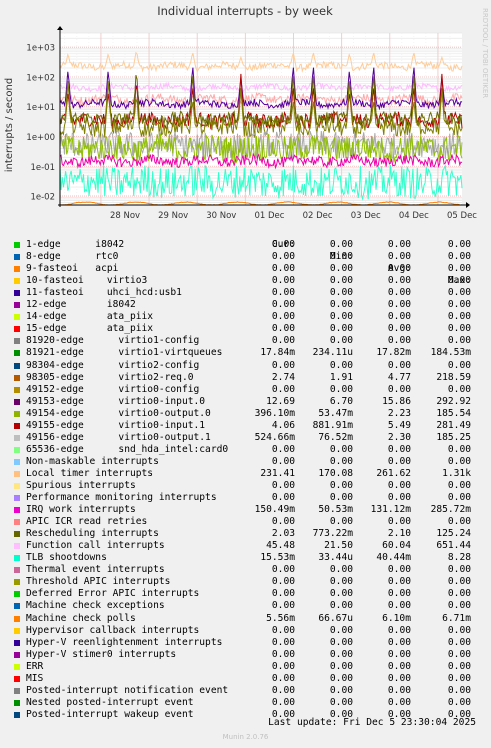 The width and height of the screenshot is (491, 748). Describe the element at coordinates (245, 293) in the screenshot. I see `legend-row: 11-fasteoi uhci_hcd:usb1 0.00 0.00 0.00 0.00` at that location.